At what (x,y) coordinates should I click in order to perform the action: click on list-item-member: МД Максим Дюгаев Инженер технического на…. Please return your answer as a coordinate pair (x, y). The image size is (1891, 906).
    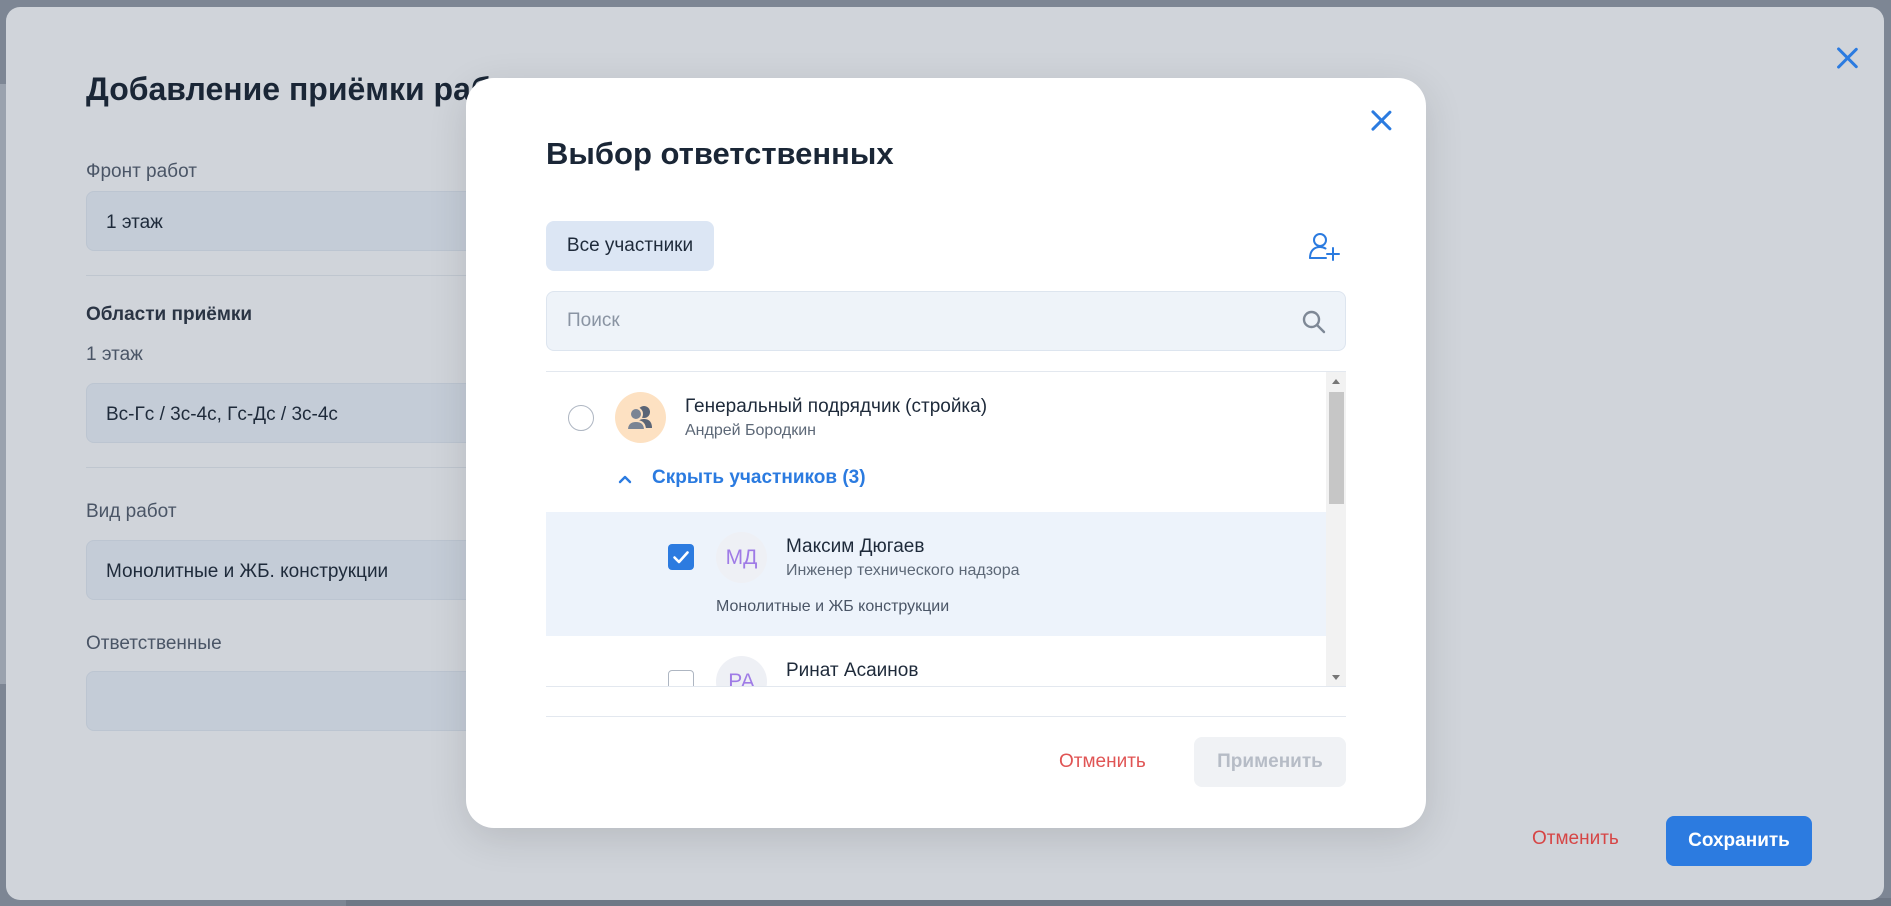
    Looking at the image, I should click on (936, 574).